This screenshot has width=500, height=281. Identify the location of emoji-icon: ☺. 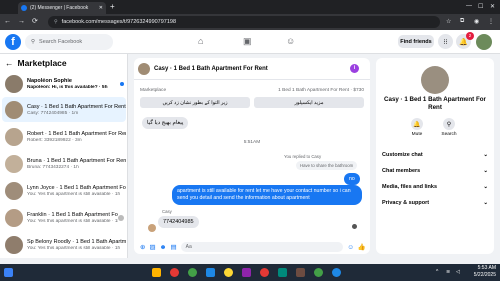
(350, 247).